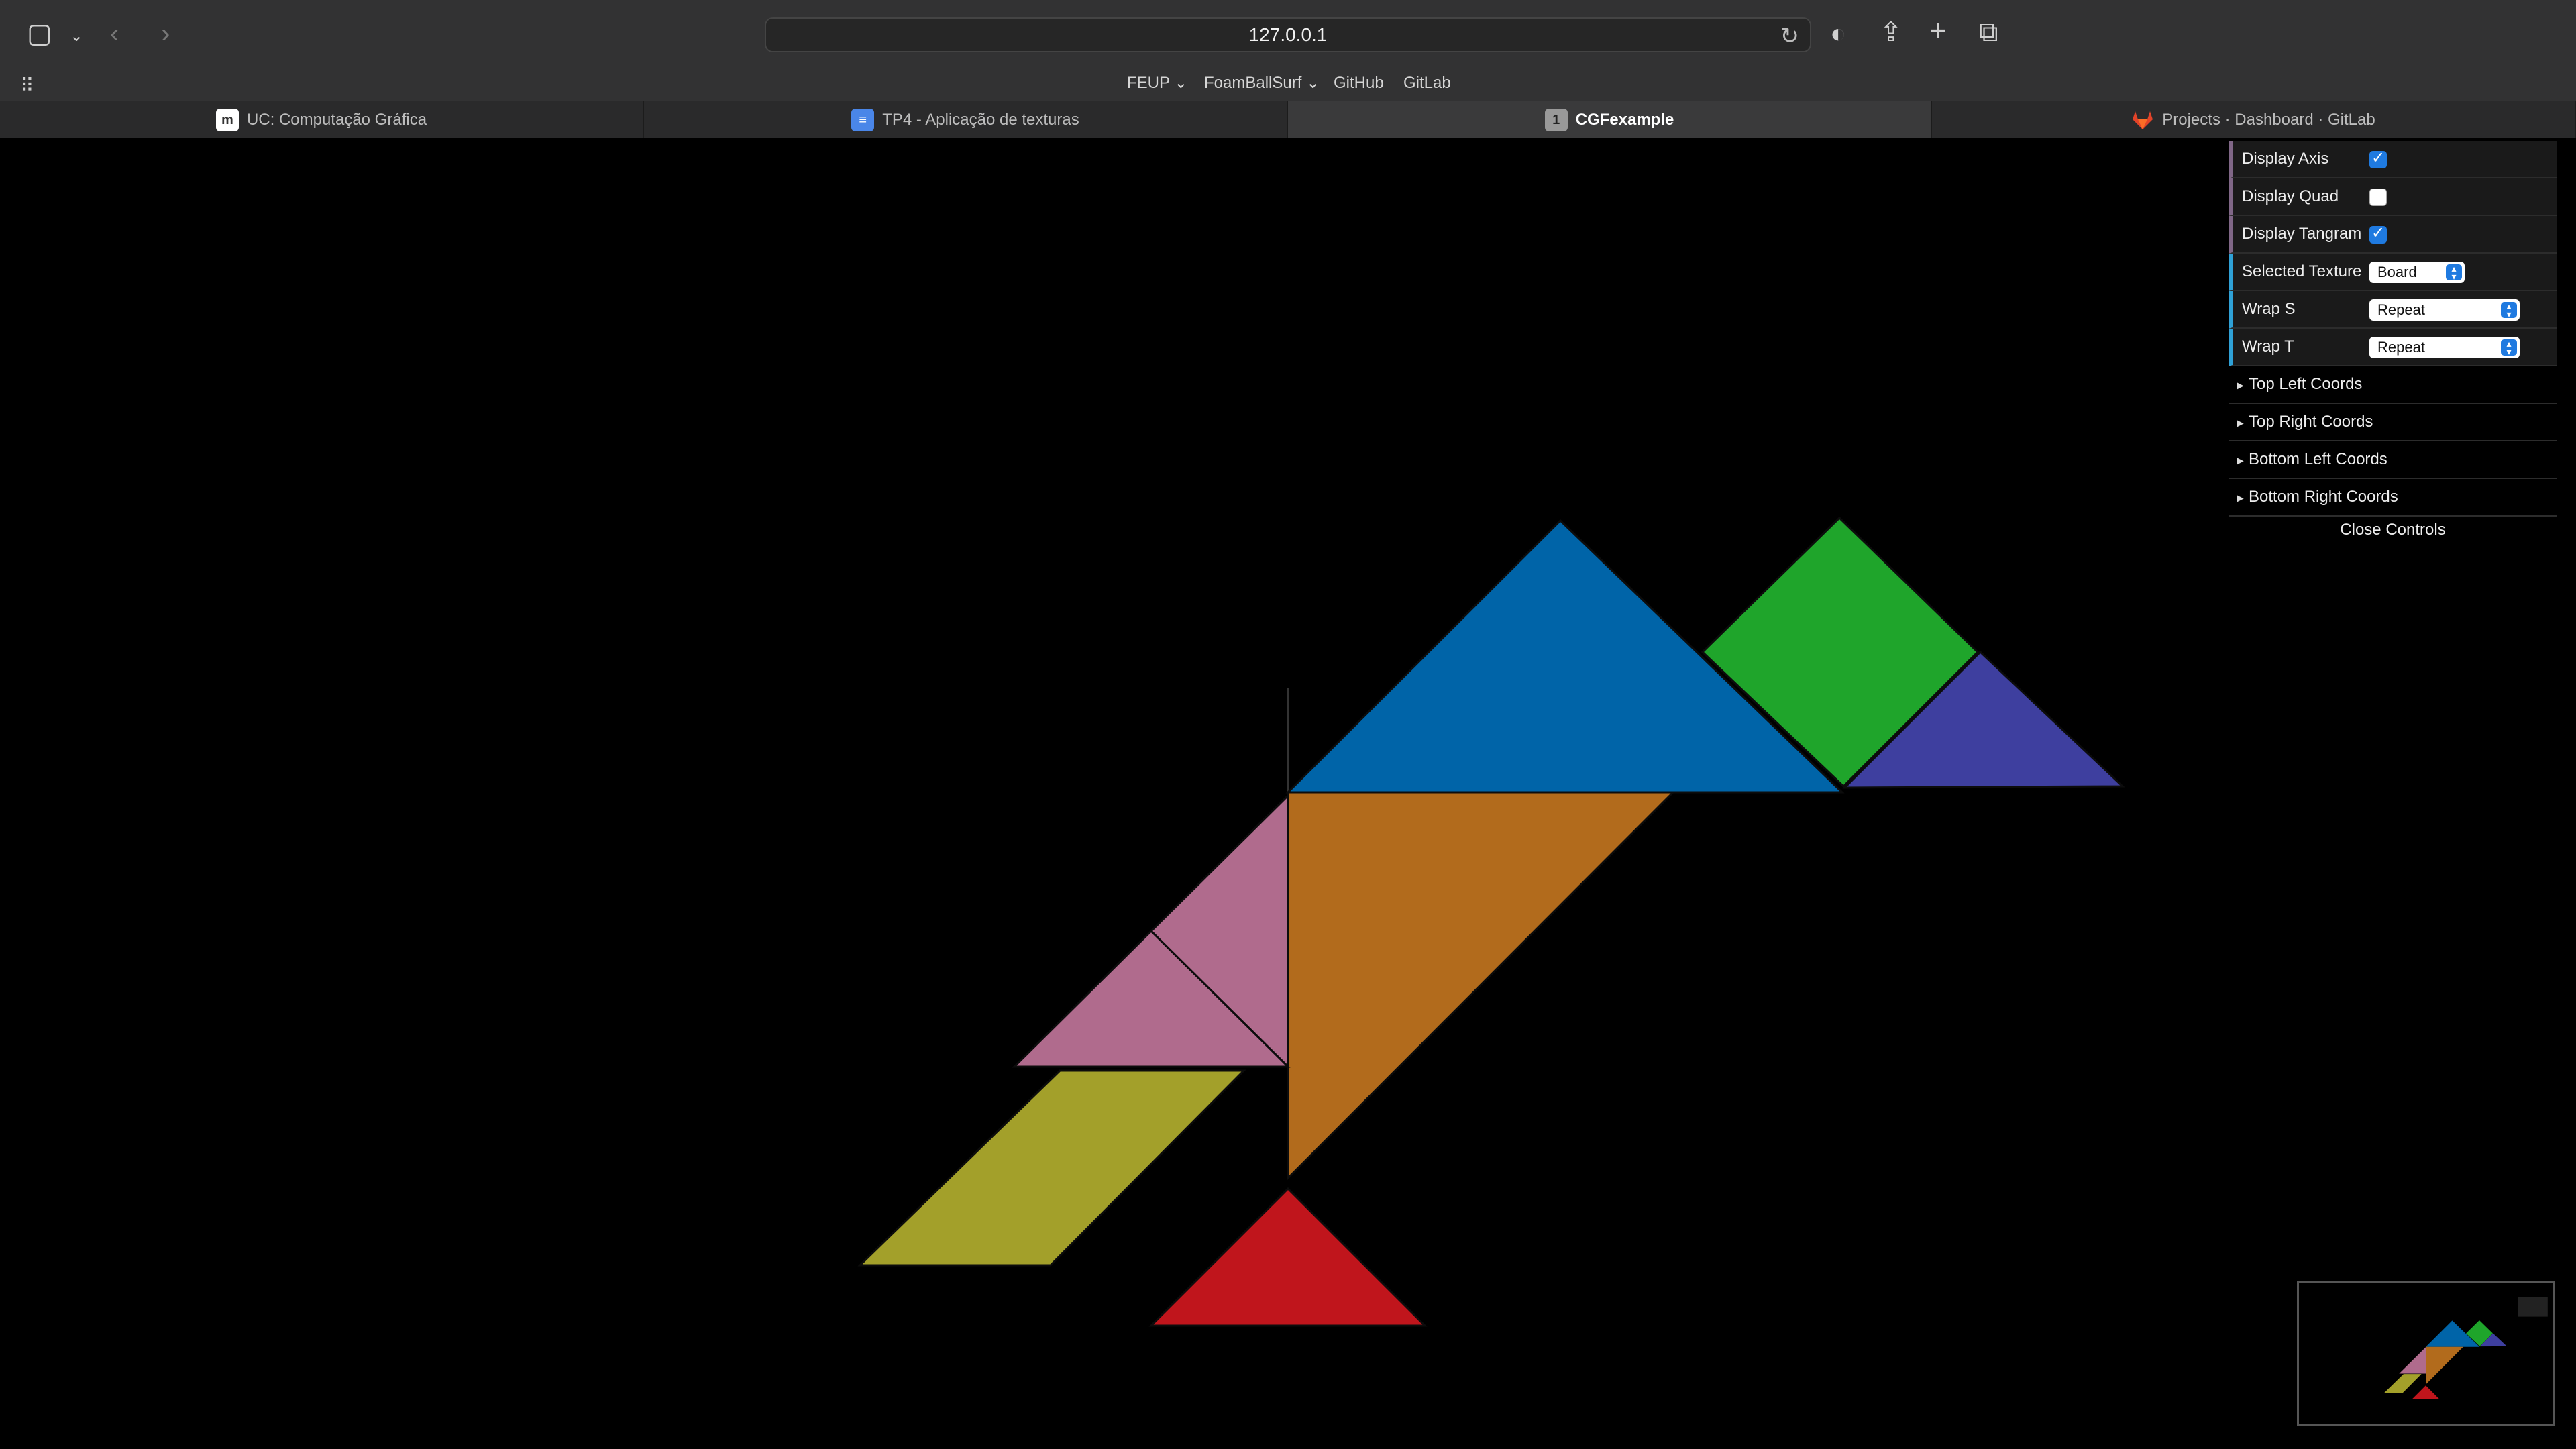 The width and height of the screenshot is (2576, 1449). I want to click on selected-texture-select: Board ▴ ▾, so click(2417, 272).